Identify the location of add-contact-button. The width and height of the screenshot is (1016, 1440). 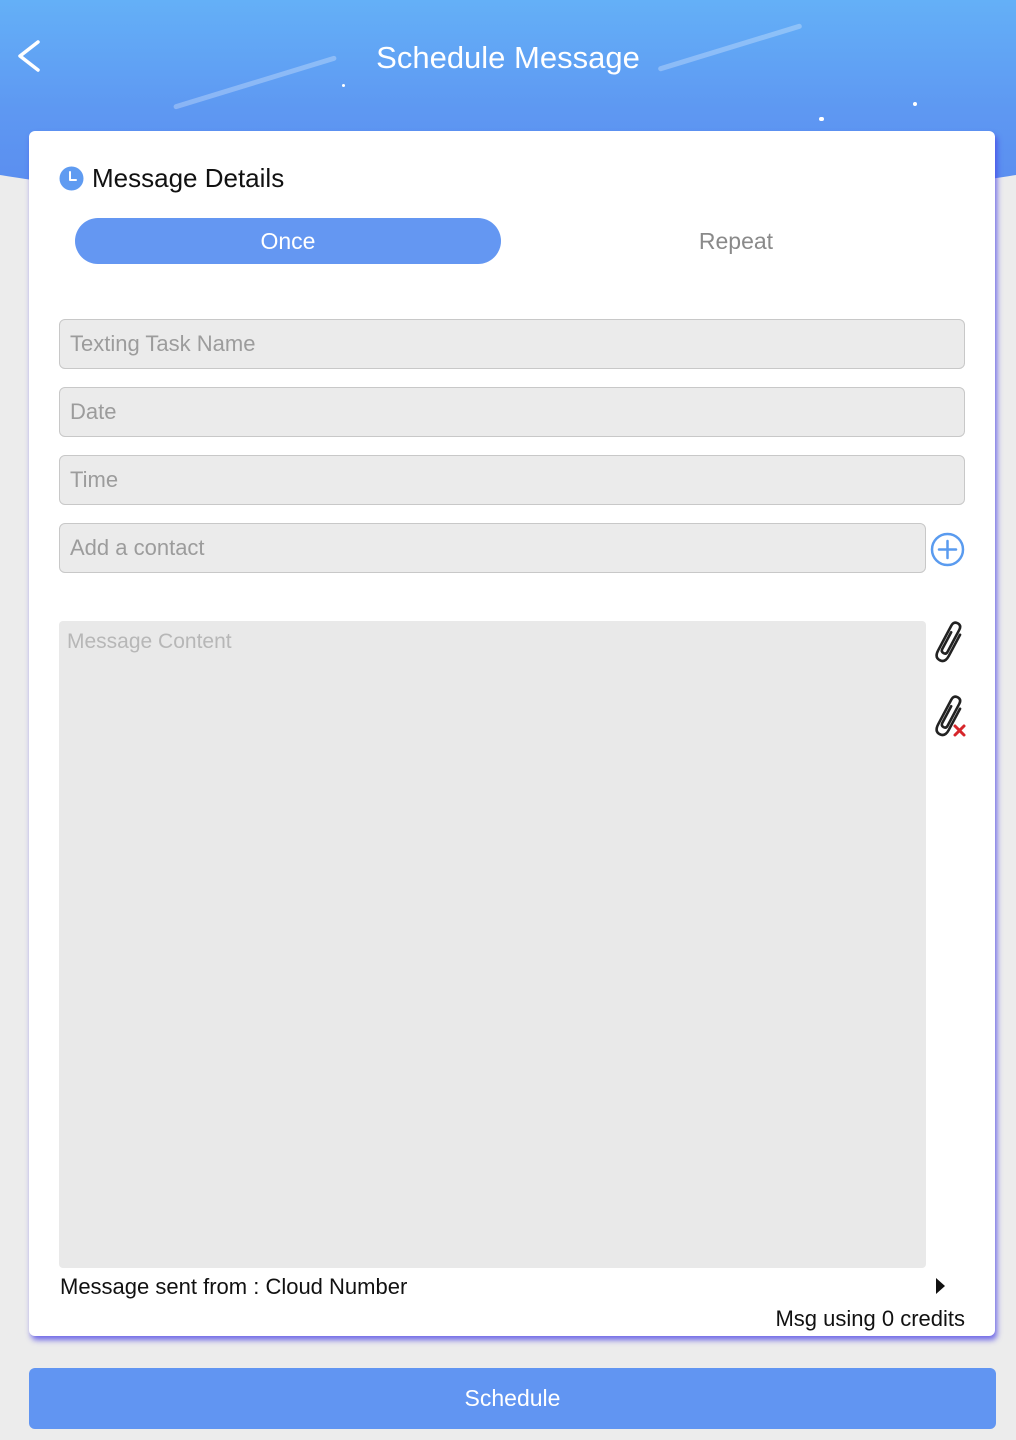
(947, 549).